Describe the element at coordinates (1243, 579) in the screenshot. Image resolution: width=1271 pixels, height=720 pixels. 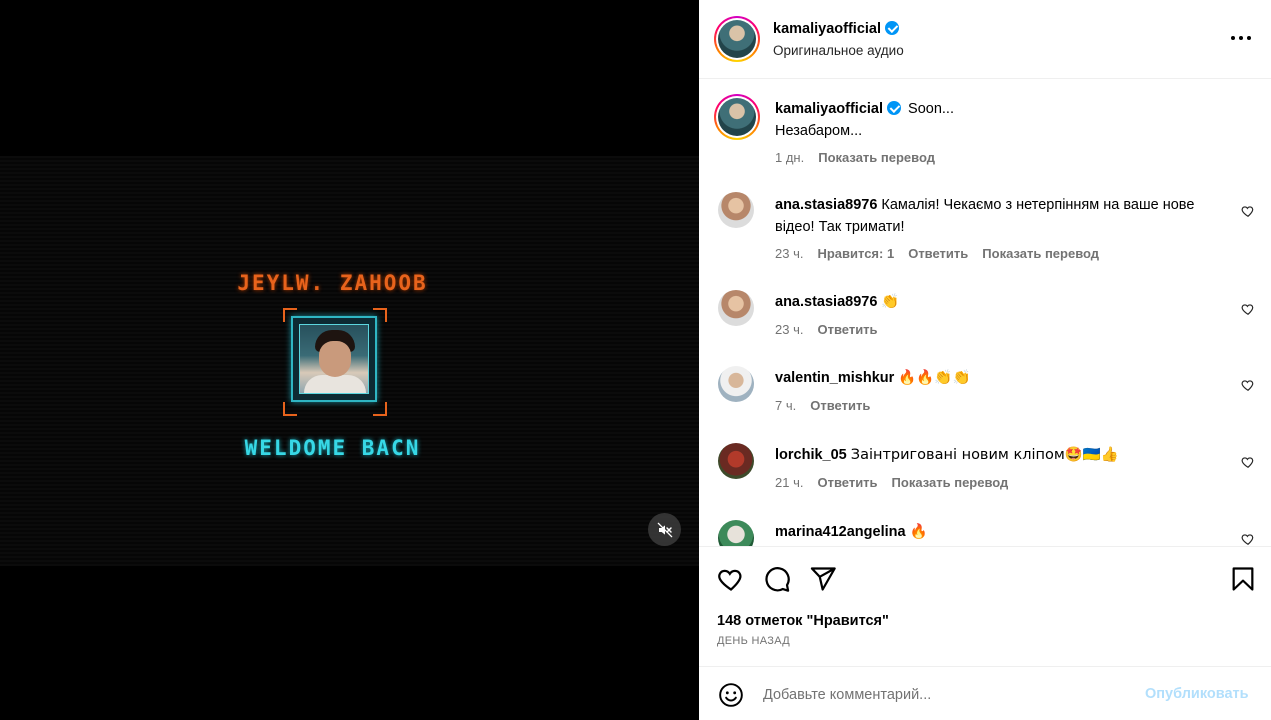
I see `save-bookmark-icon` at that location.